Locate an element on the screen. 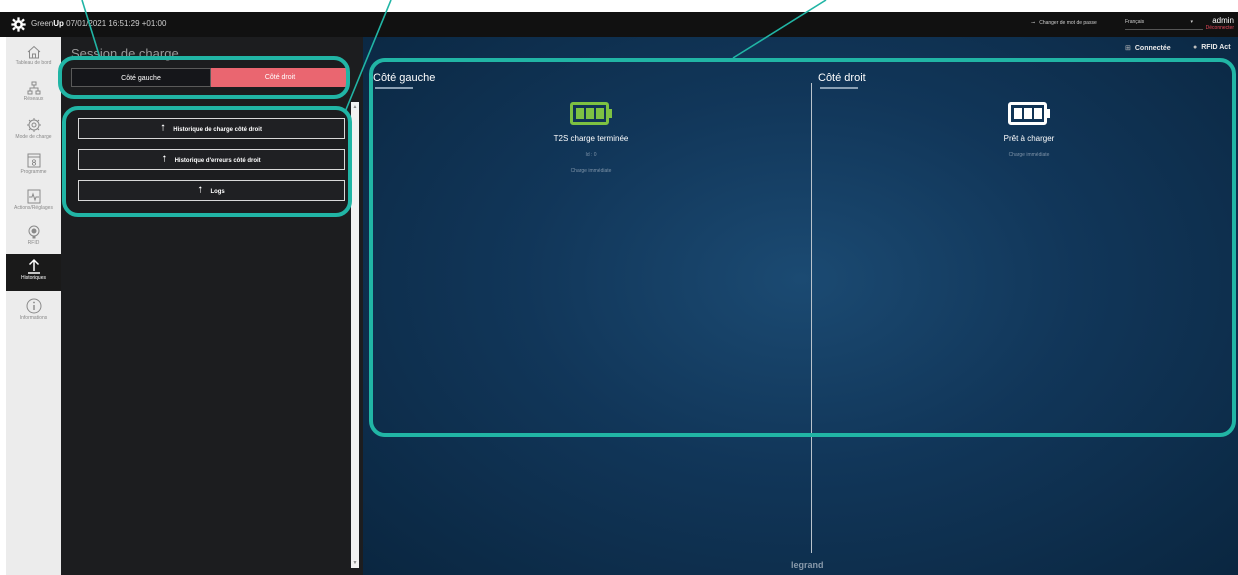  sidebar-item-actions-settings: Actions/Réglages is located at coordinates (33, 203).